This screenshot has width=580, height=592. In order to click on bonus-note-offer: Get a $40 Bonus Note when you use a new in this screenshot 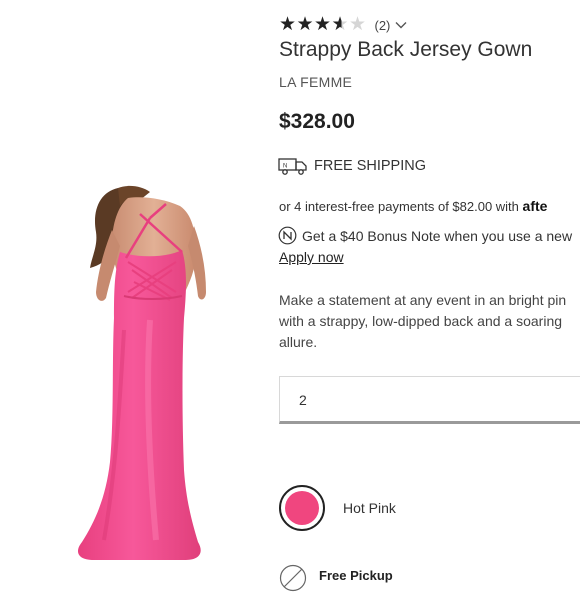, I will do `click(425, 235)`.